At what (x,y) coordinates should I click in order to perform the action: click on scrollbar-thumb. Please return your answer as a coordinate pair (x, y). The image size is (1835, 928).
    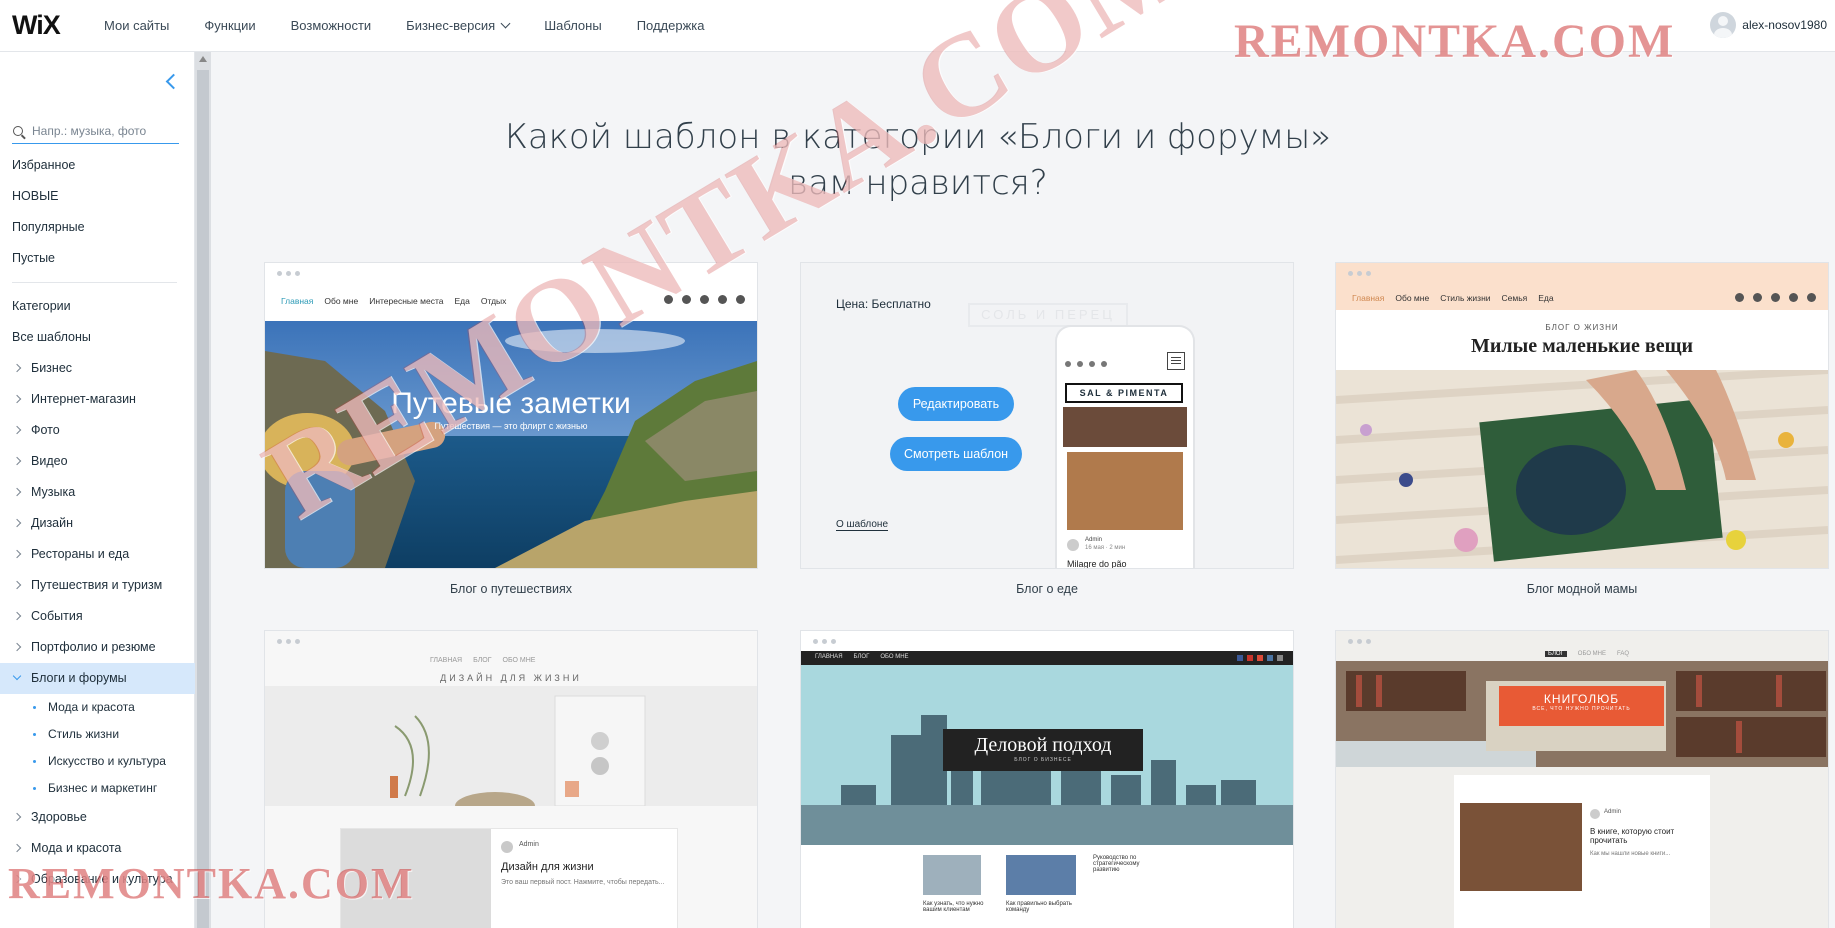
    Looking at the image, I should click on (203, 499).